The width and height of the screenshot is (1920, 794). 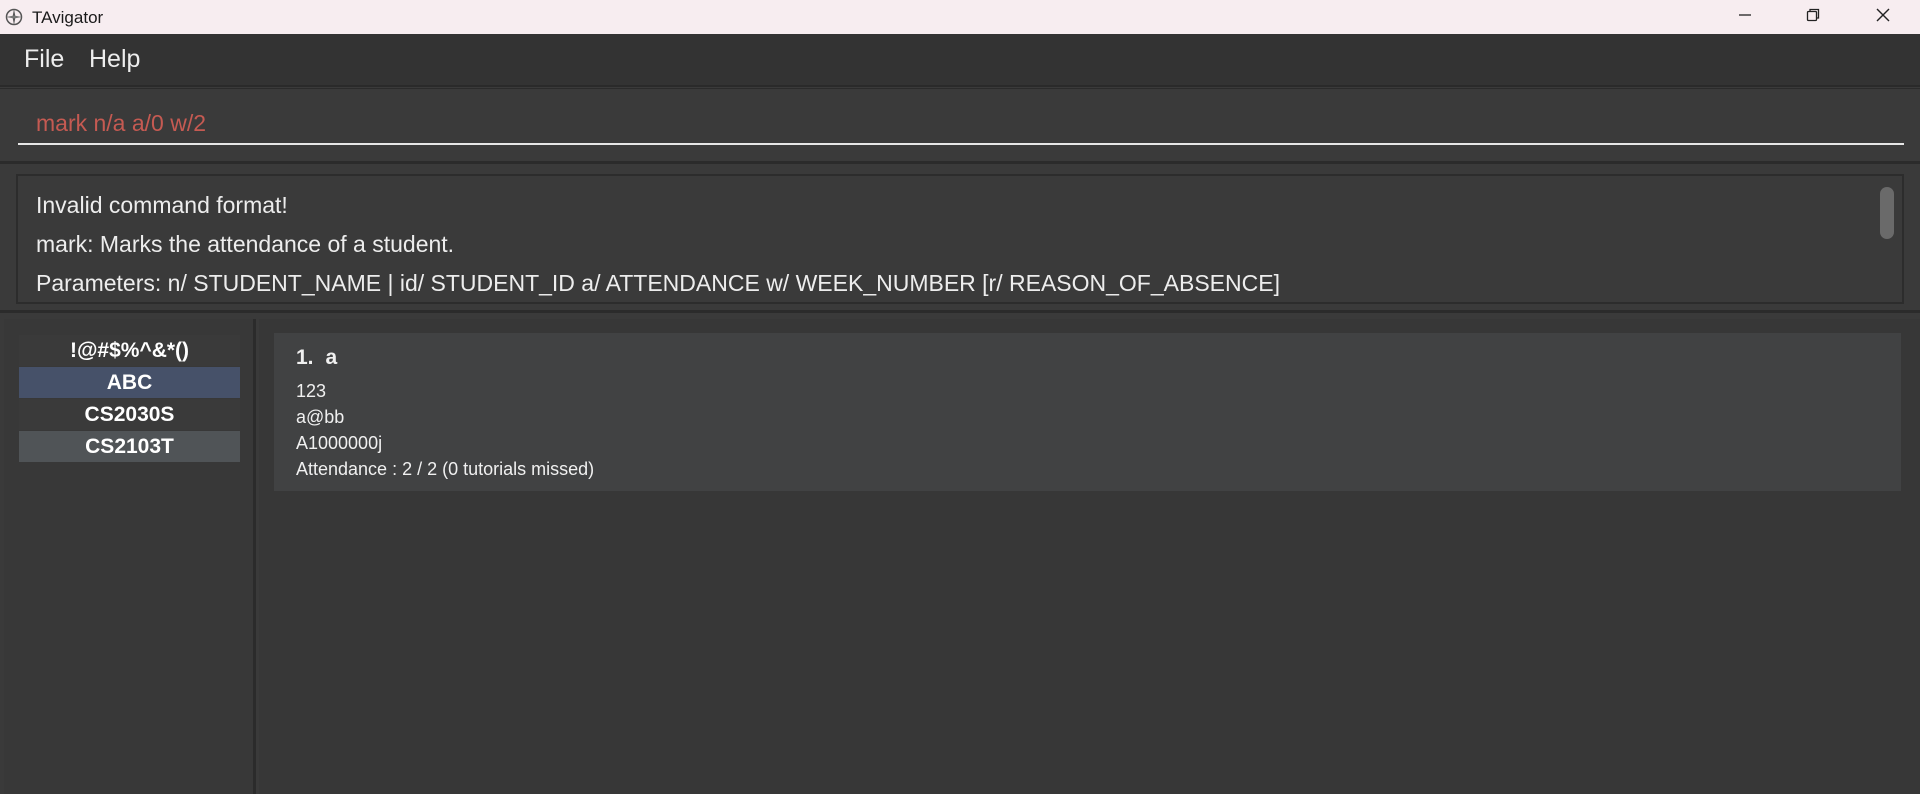 What do you see at coordinates (960, 17) in the screenshot?
I see `title-bar: TAvigator` at bounding box center [960, 17].